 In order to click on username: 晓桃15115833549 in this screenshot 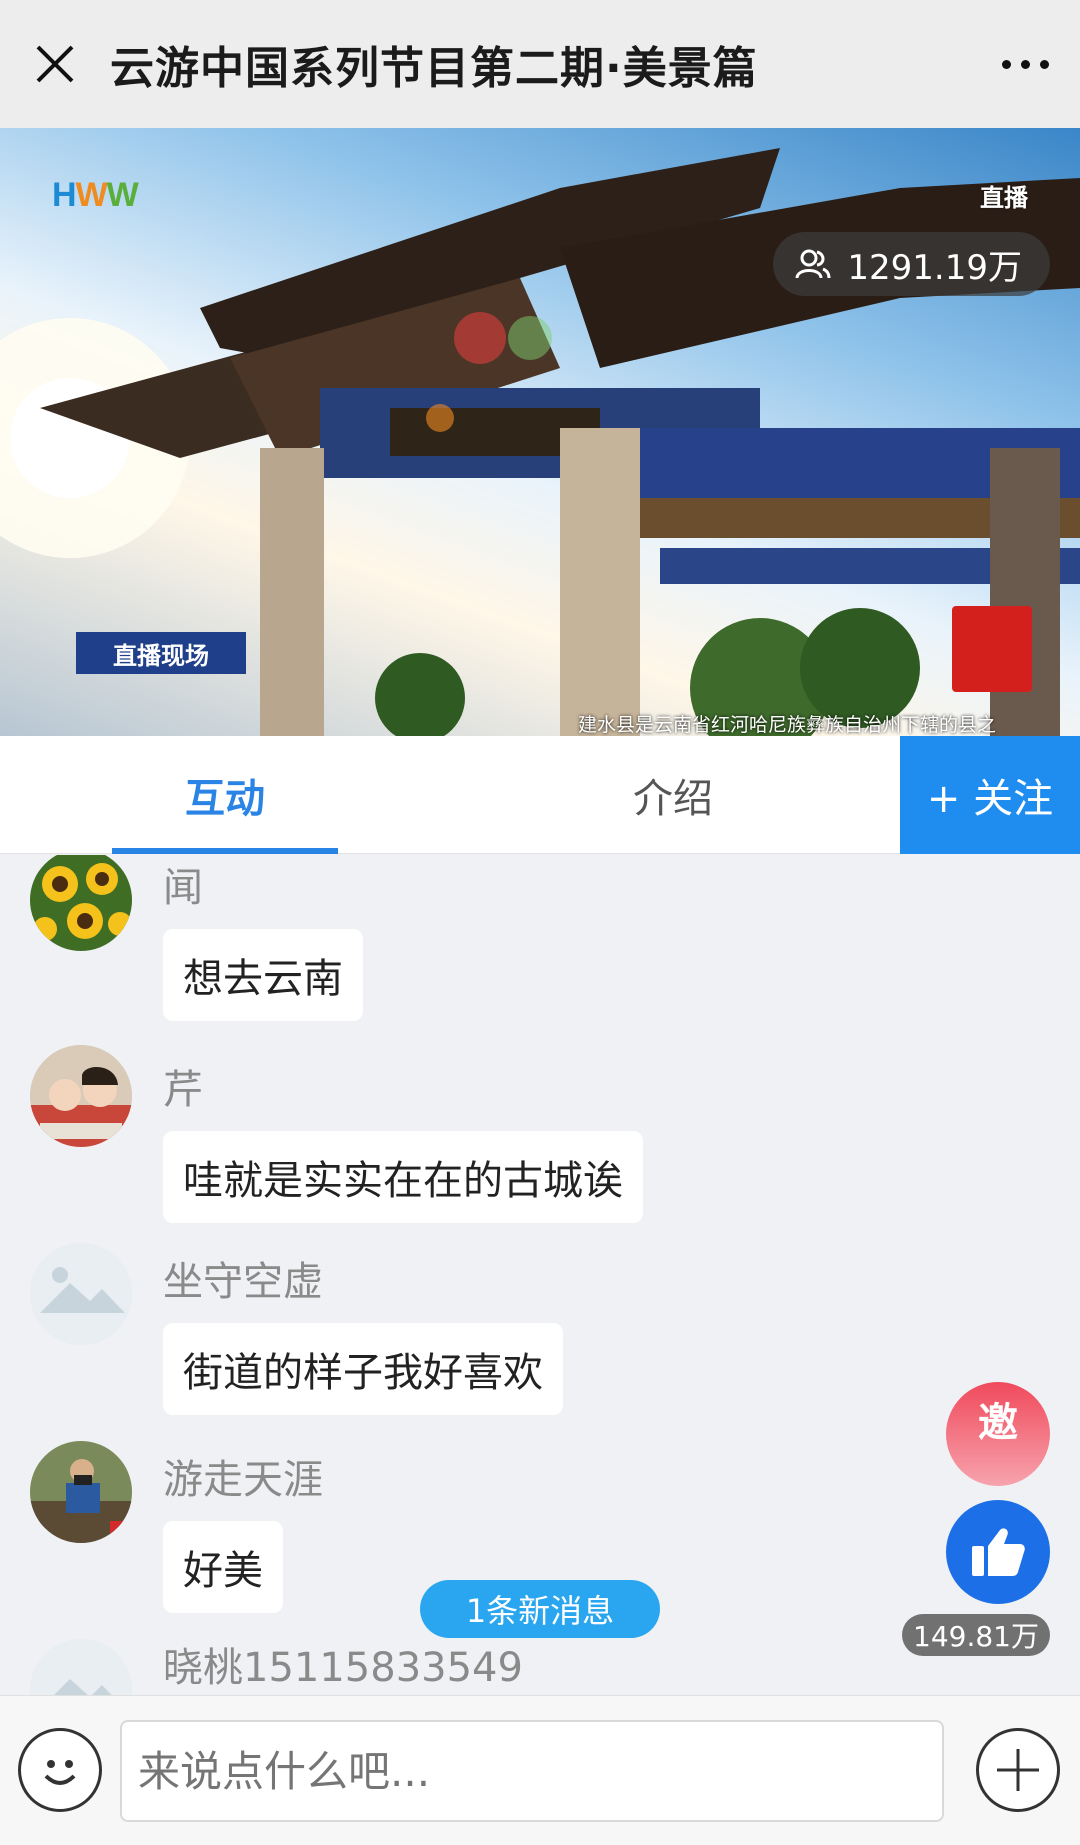, I will do `click(343, 1668)`.